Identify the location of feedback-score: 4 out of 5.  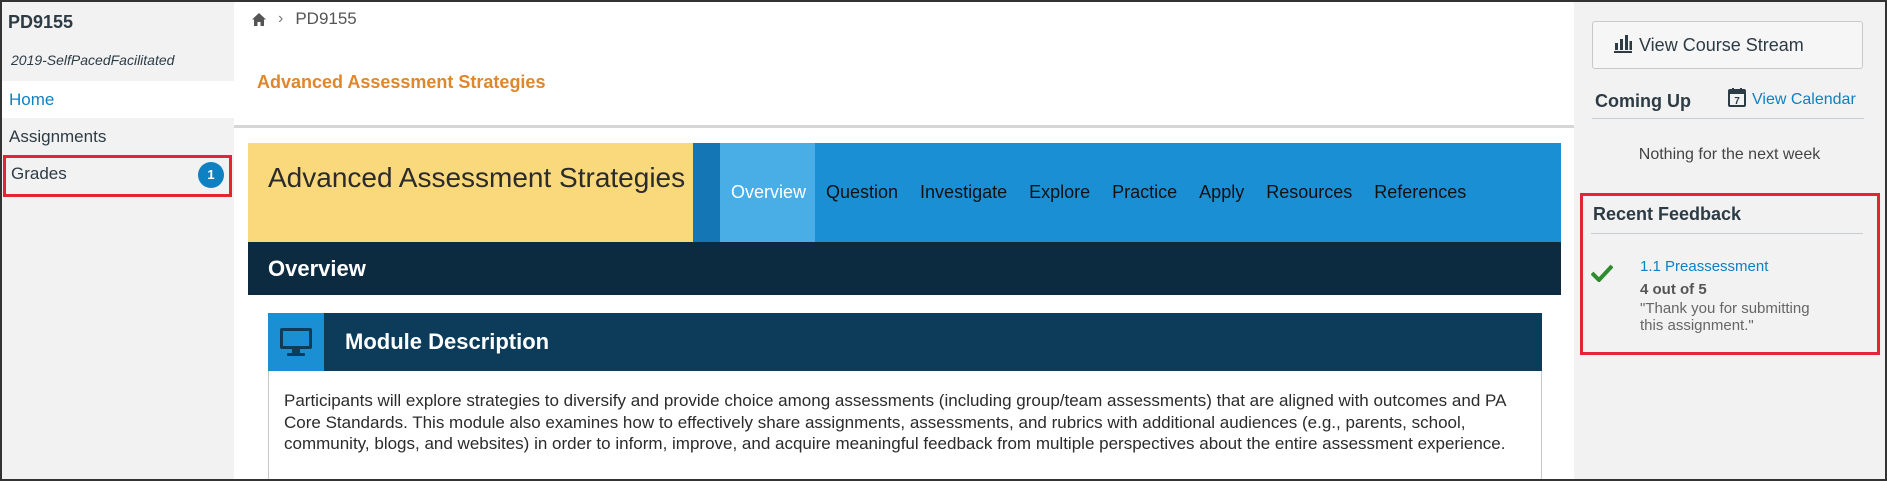
(1673, 289).